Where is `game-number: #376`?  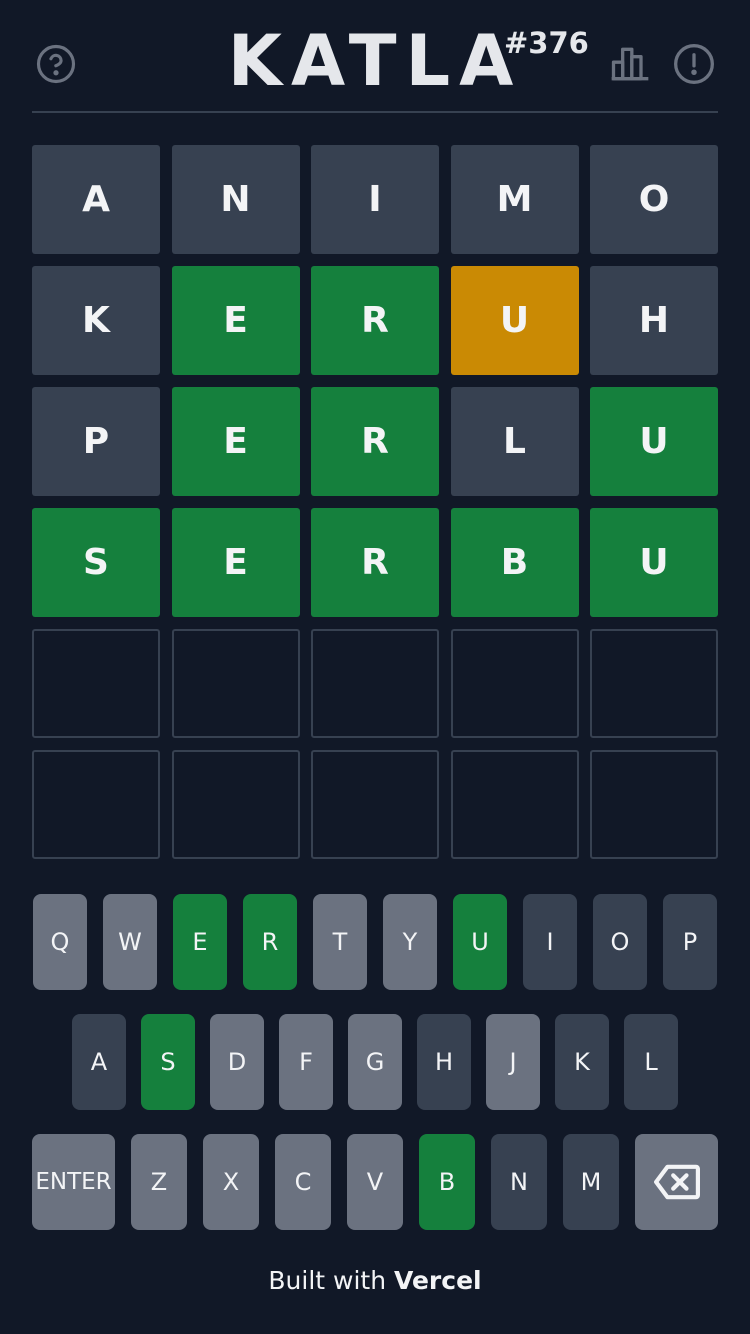 game-number: #376 is located at coordinates (546, 43).